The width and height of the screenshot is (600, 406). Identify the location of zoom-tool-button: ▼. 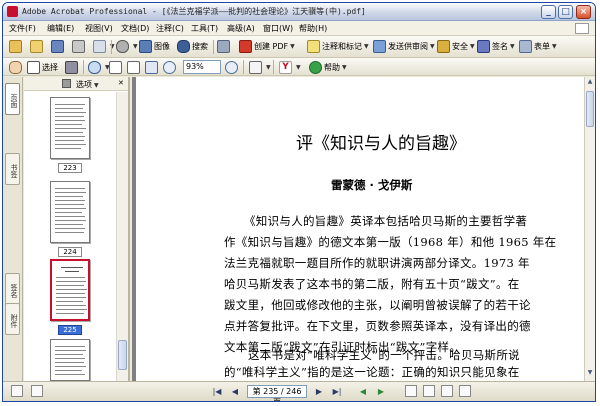
(99, 67).